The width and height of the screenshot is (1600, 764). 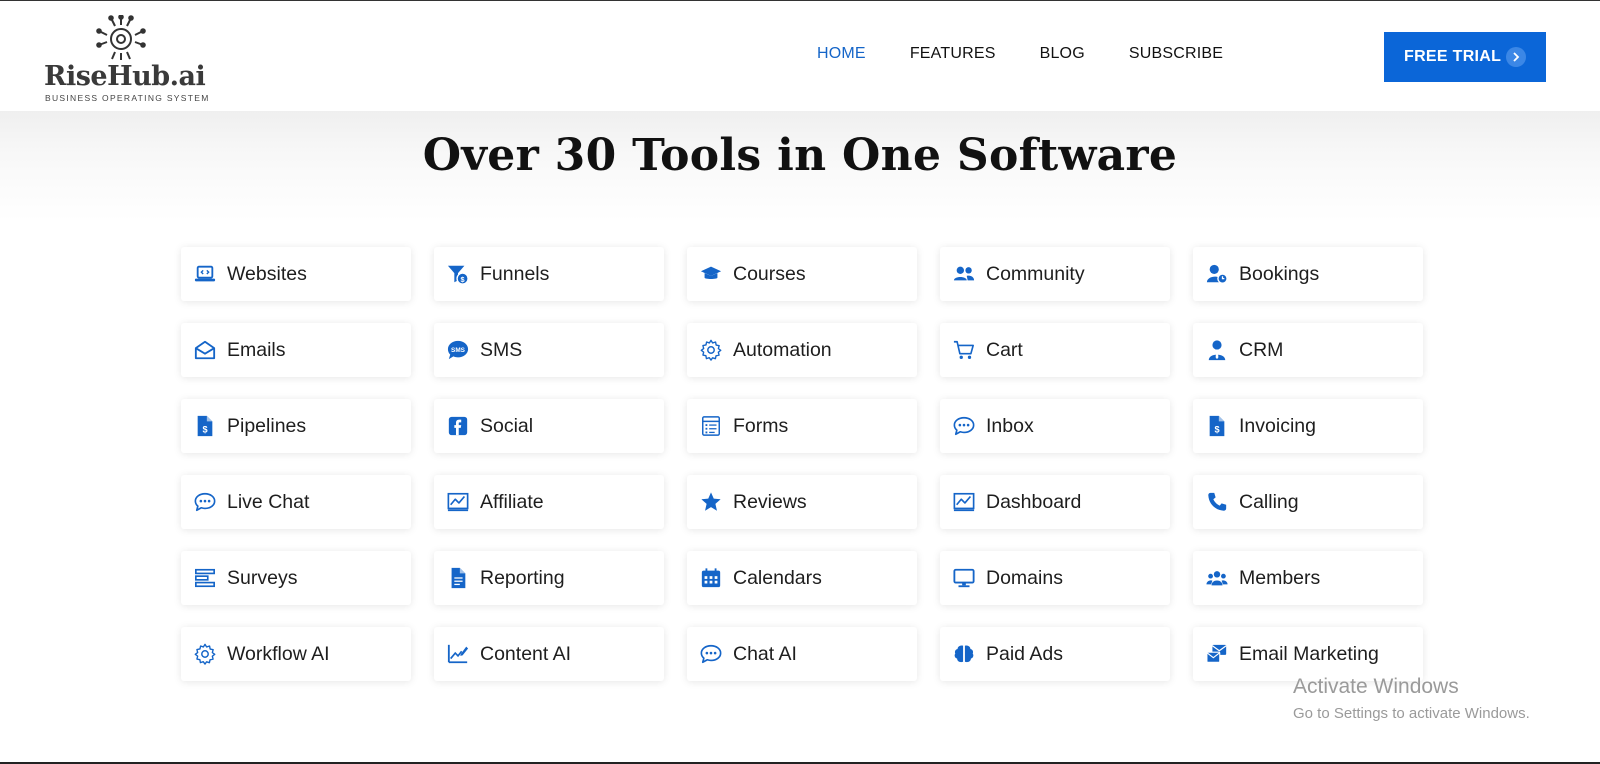 What do you see at coordinates (512, 501) in the screenshot?
I see `tool-label: Affiliate` at bounding box center [512, 501].